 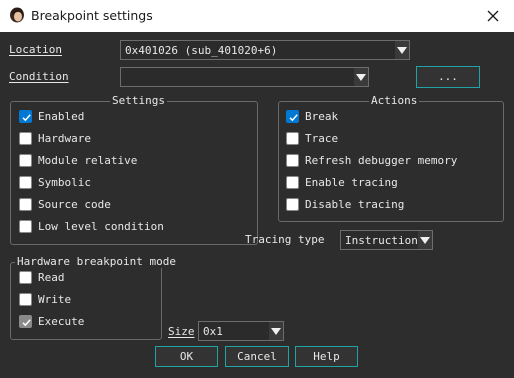 What do you see at coordinates (351, 182) in the screenshot?
I see `checkbox-label: Enable tracing` at bounding box center [351, 182].